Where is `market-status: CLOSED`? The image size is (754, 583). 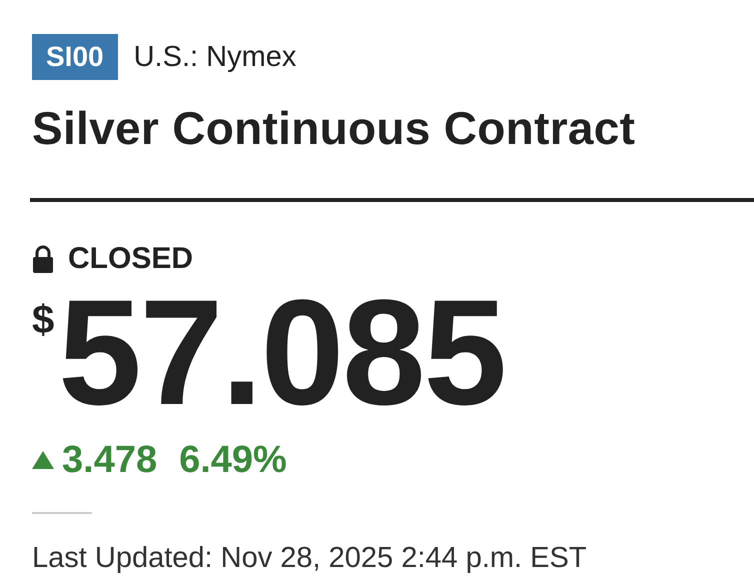 market-status: CLOSED is located at coordinates (131, 259).